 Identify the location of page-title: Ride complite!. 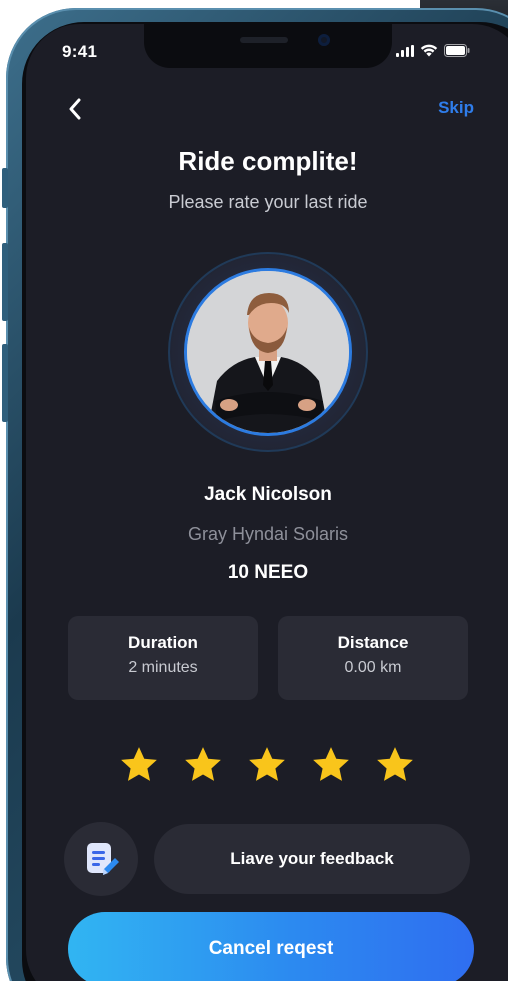
(268, 161).